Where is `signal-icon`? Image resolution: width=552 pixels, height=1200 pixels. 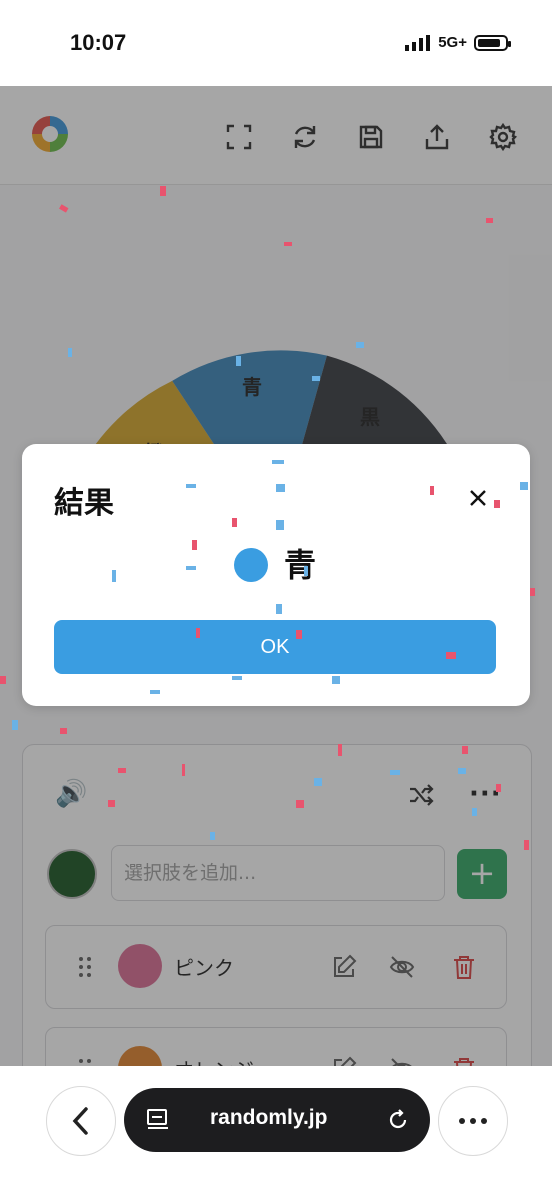 signal-icon is located at coordinates (418, 42).